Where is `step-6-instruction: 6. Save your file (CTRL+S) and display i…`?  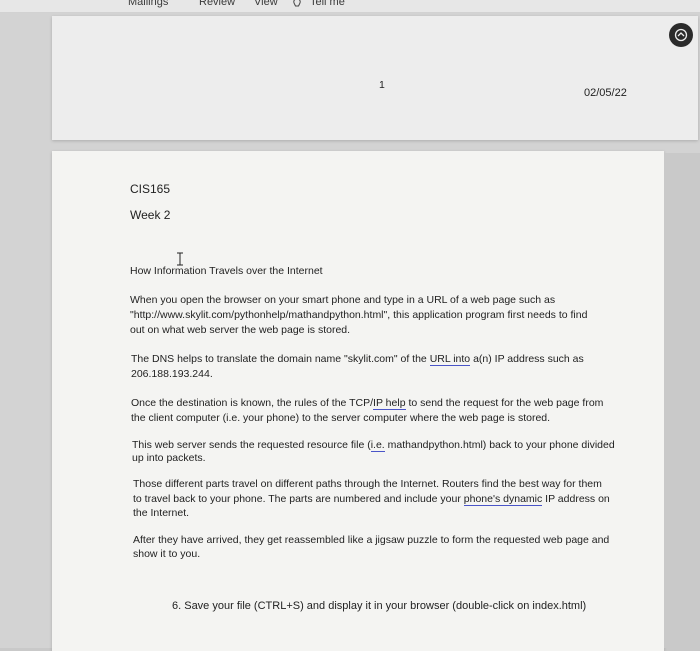
step-6-instruction: 6. Save your file (CTRL+S) and display i… is located at coordinates (379, 606).